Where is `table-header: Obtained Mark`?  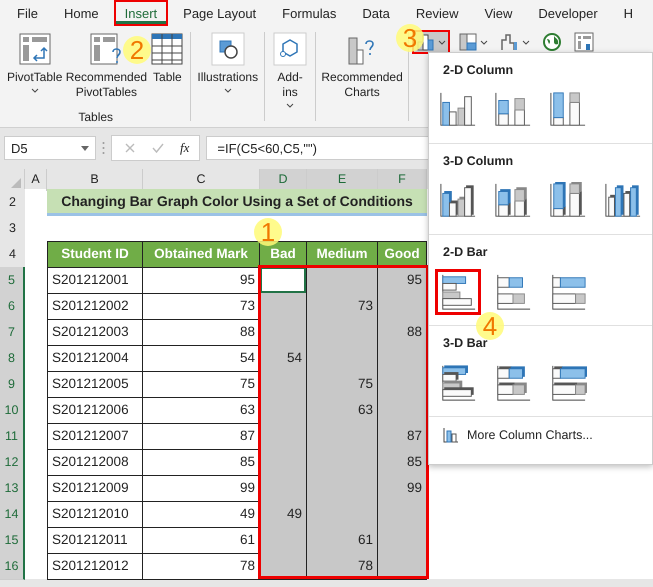
table-header: Obtained Mark is located at coordinates (201, 254).